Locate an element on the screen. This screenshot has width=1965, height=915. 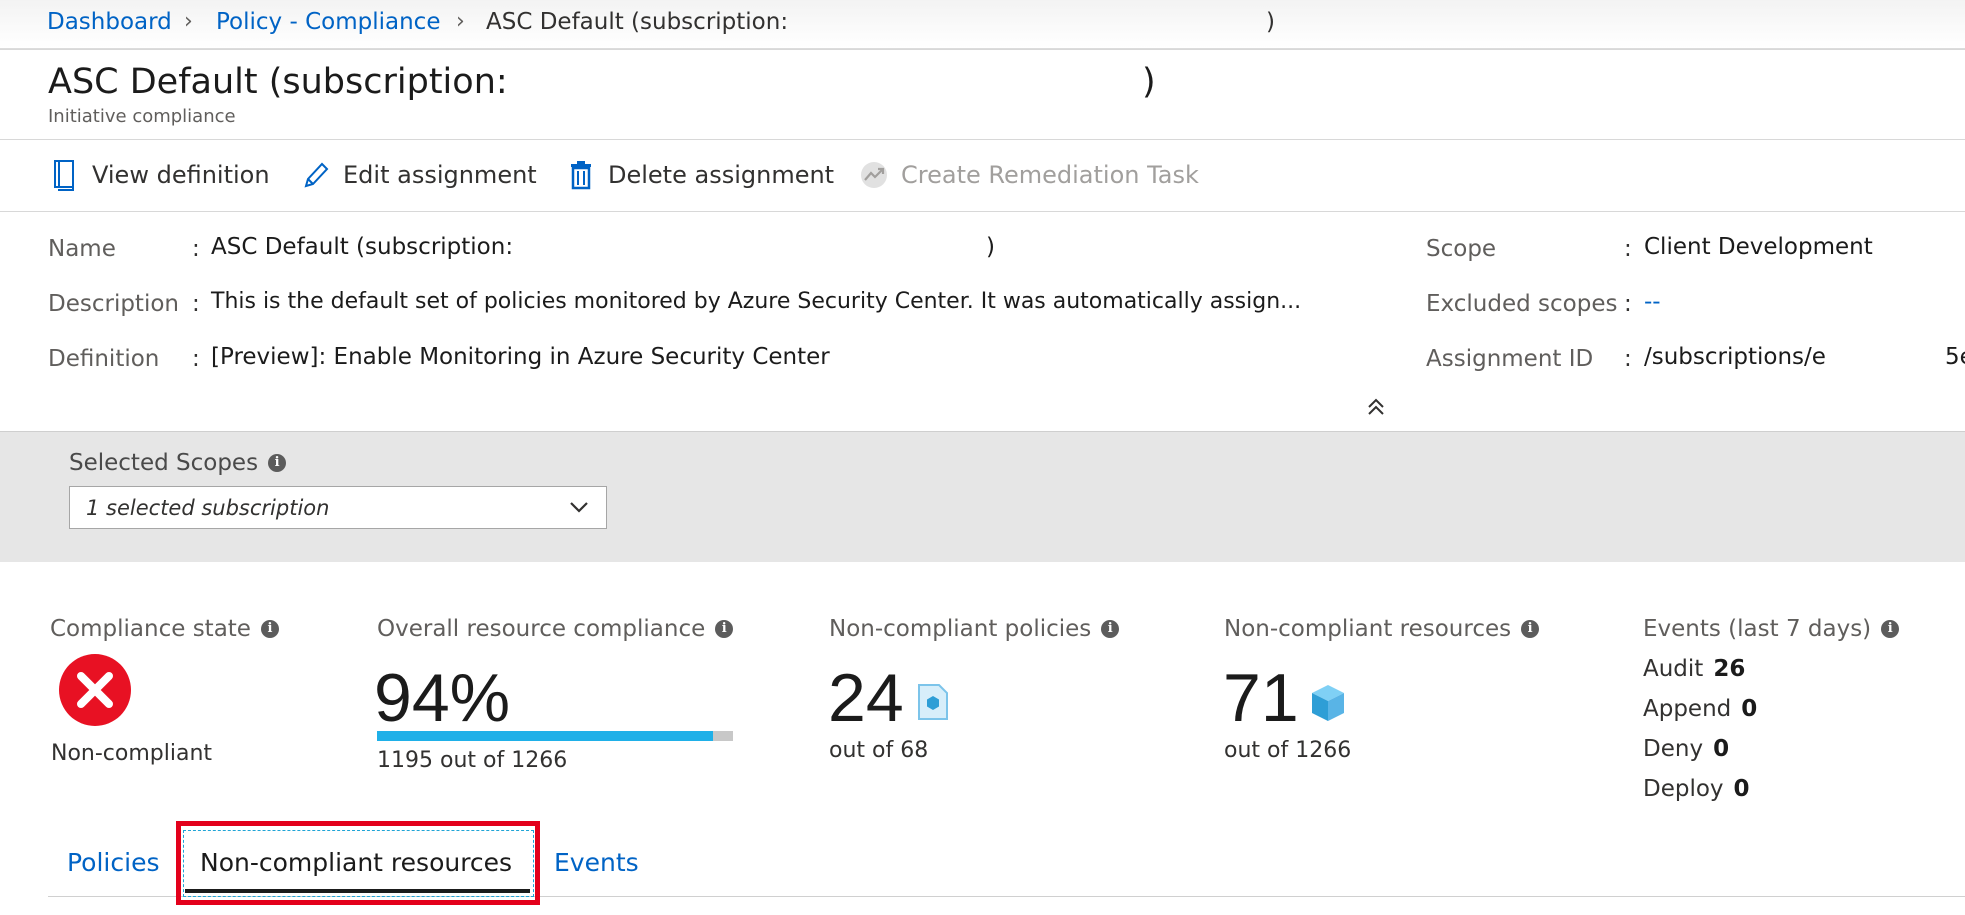
breadcrumb-current: ASC Default (subscription: is located at coordinates (637, 22).